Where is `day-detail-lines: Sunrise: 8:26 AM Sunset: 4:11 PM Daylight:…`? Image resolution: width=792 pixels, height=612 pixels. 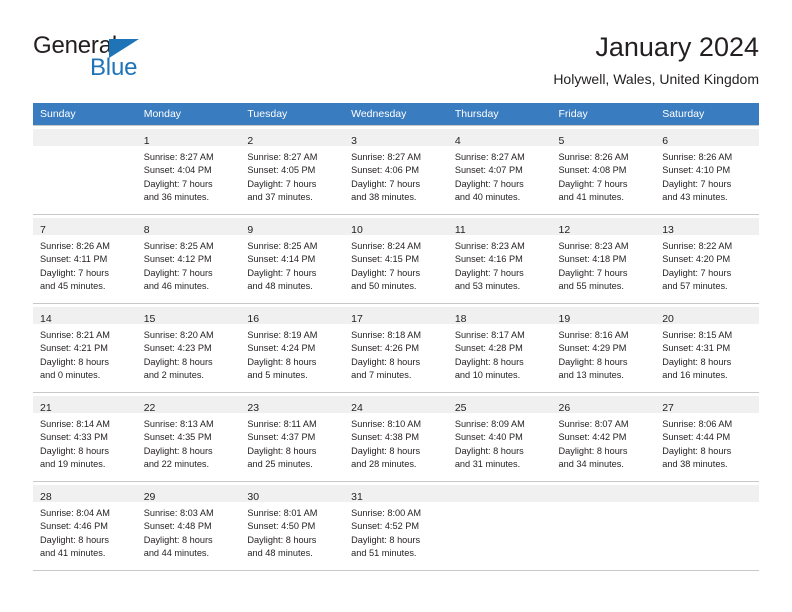
day-detail-lines: Sunrise: 8:26 AM Sunset: 4:11 PM Daylight:… is located at coordinates (85, 264).